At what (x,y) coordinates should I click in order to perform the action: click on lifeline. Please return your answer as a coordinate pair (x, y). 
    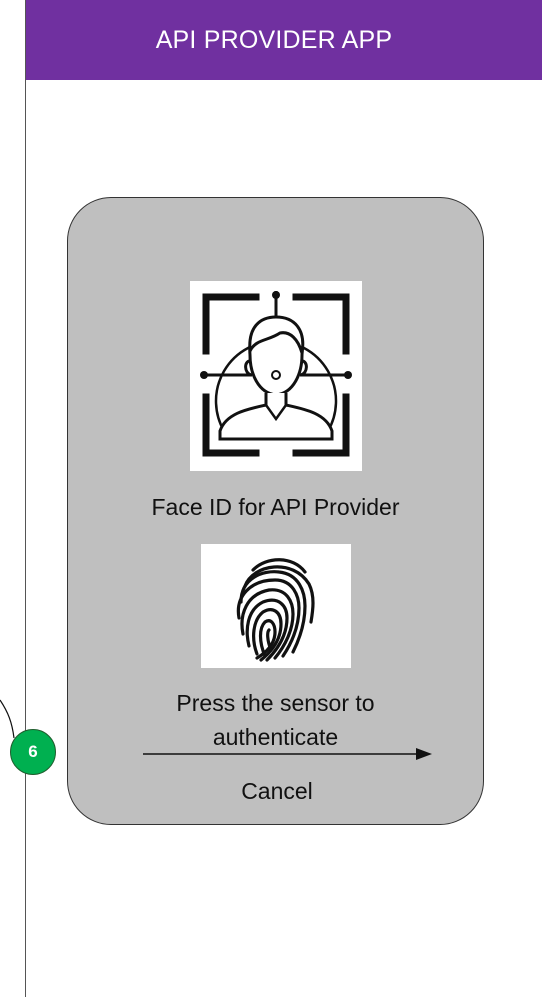
    Looking at the image, I should click on (25, 498).